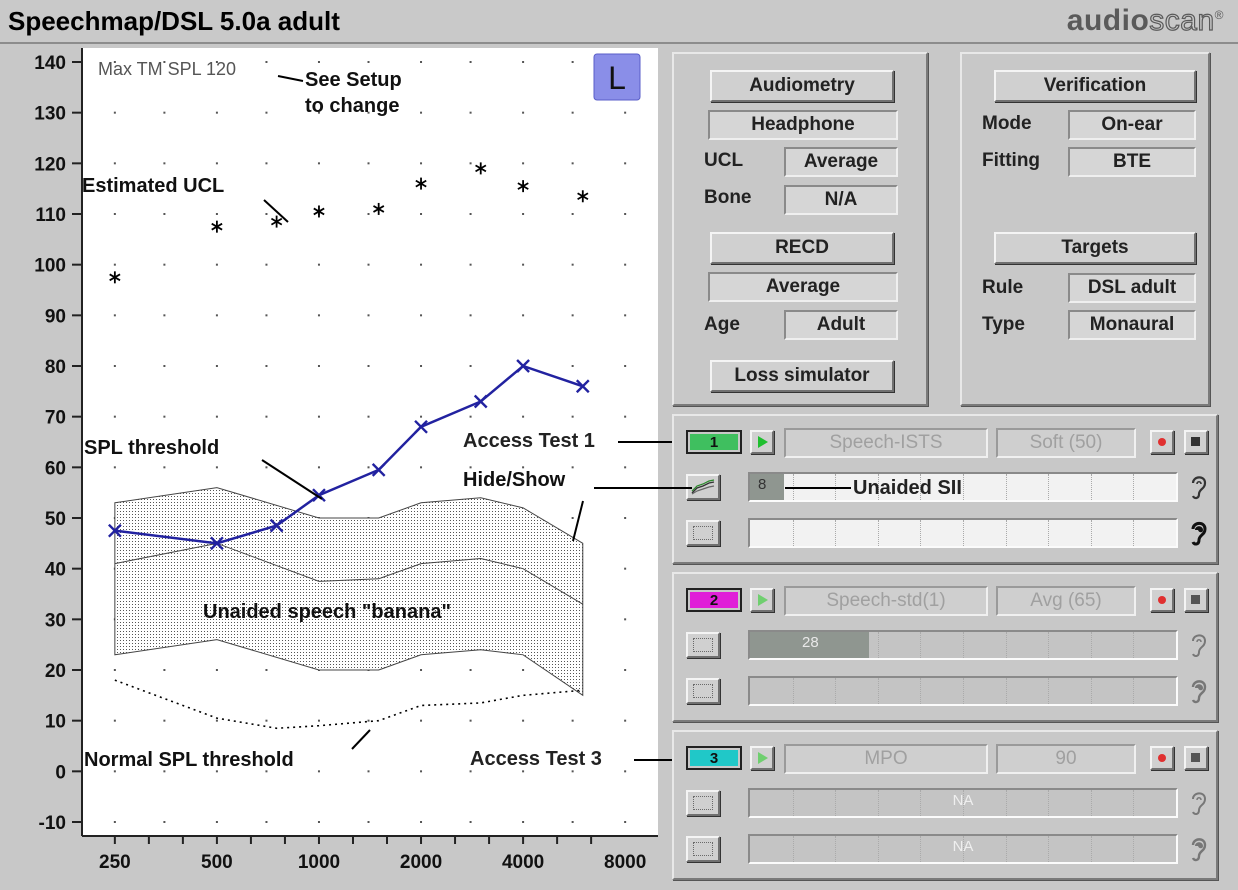 Image resolution: width=1238 pixels, height=890 pixels. I want to click on test-2-play-button, so click(762, 600).